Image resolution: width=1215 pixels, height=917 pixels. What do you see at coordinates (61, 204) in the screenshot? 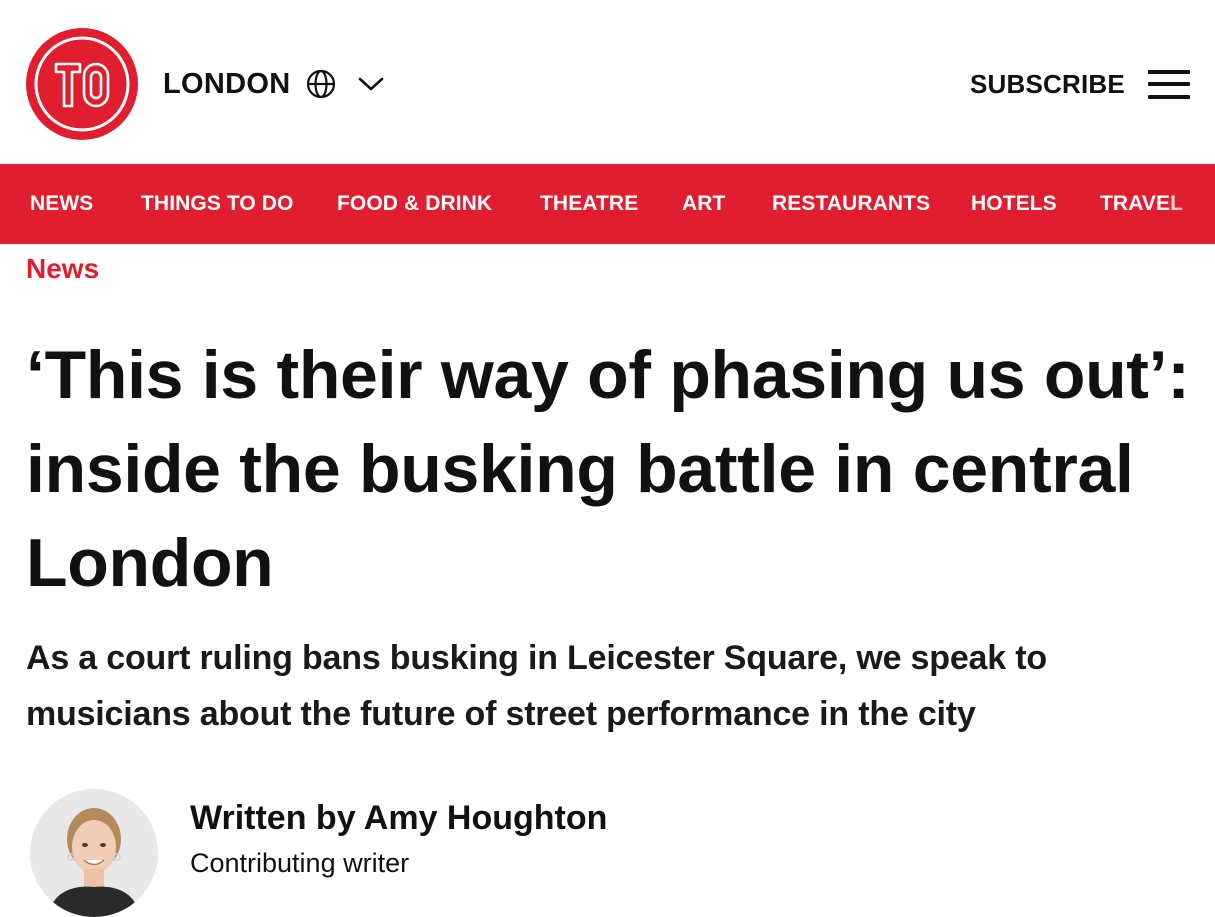
I see `nav-item-news: NEWS` at bounding box center [61, 204].